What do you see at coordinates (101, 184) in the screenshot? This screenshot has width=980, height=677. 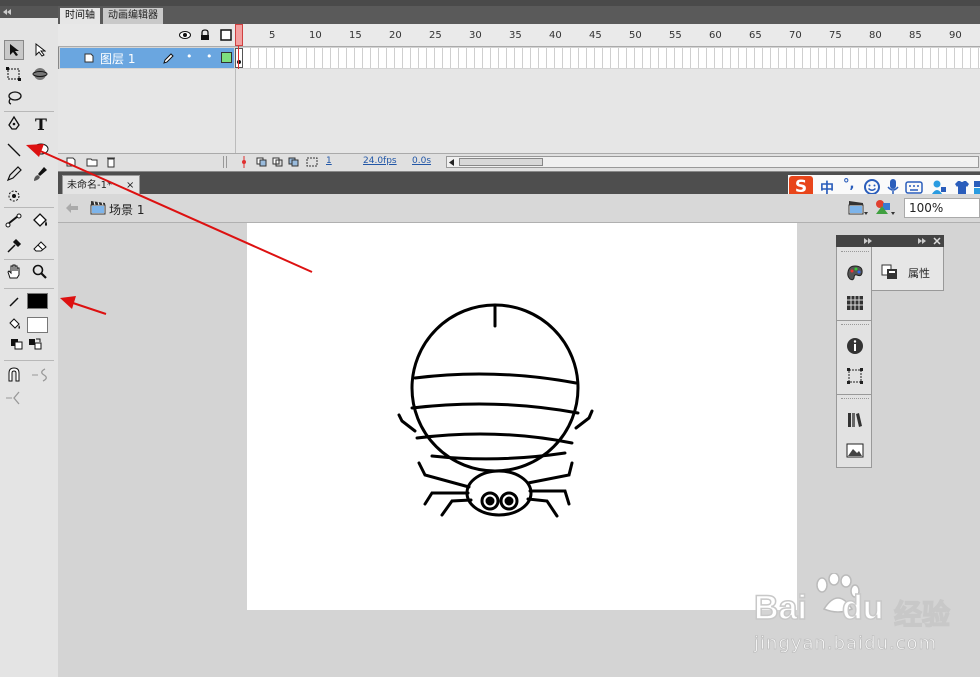 I see `document-tab: 未命名-1* ×` at bounding box center [101, 184].